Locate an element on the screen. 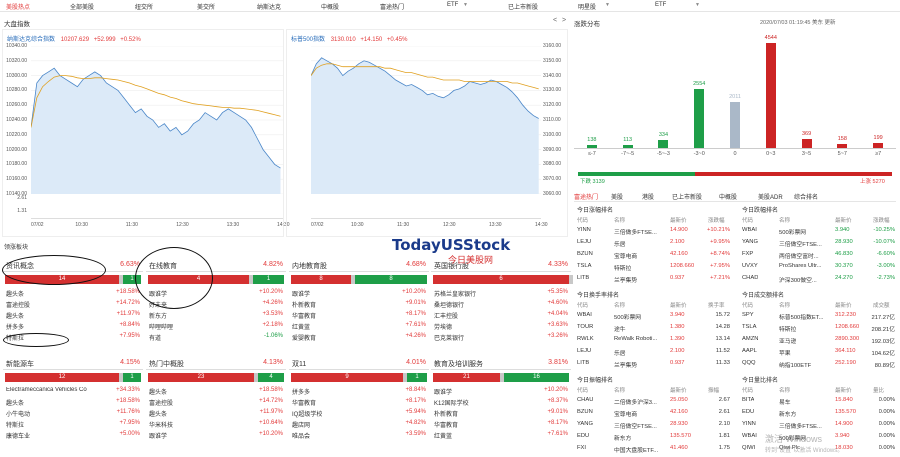 The image size is (900, 457). tab-futu: 富途热门 is located at coordinates (392, 6).